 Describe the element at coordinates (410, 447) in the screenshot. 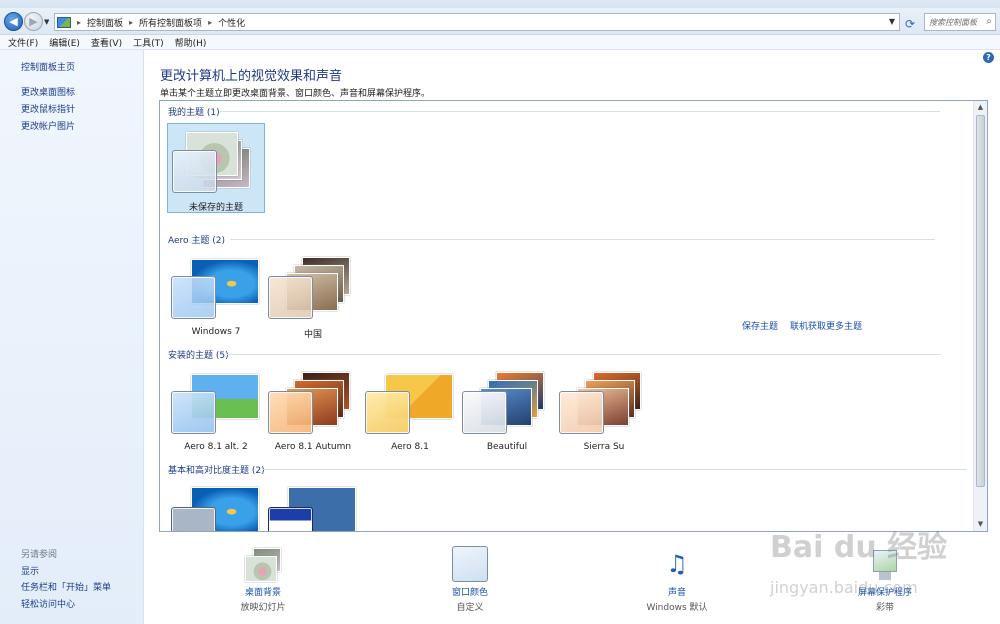

I see `theme-label: Aero 8.1` at that location.